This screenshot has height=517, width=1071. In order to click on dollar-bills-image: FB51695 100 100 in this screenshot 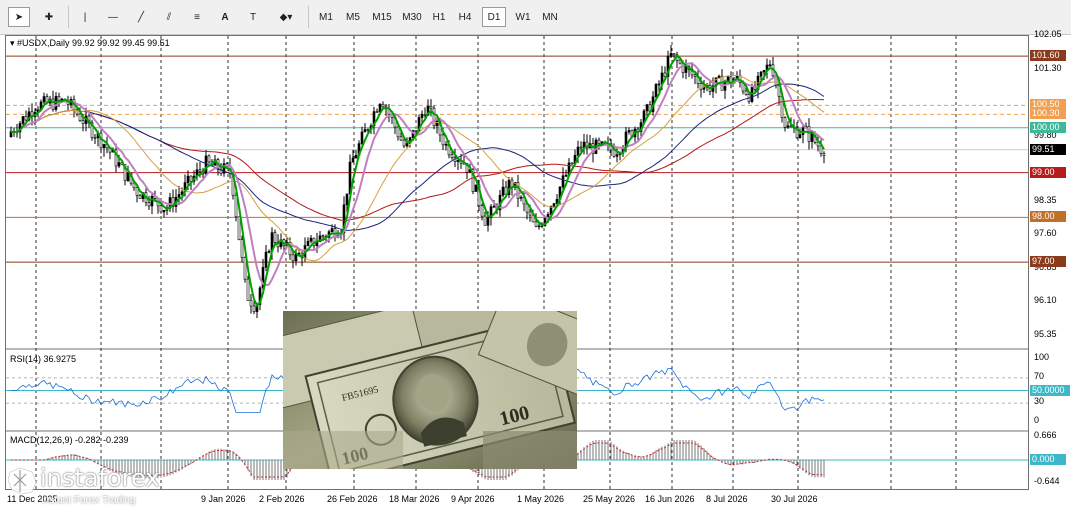, I will do `click(430, 390)`.